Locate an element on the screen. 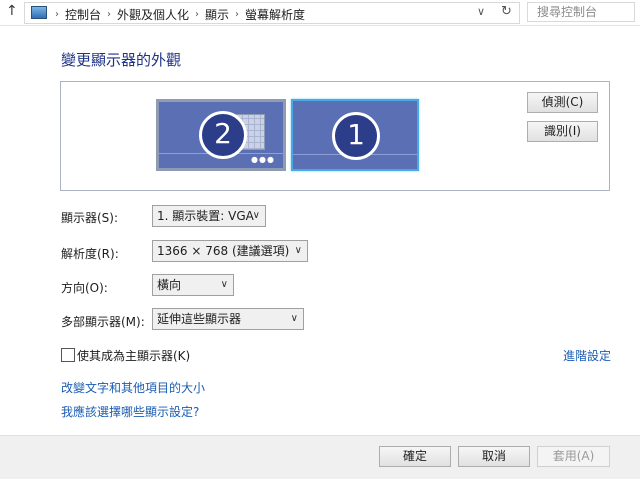 This screenshot has height=479, width=640. resolution-select: 1366 × 768 (建議選項) ∨ is located at coordinates (230, 251).